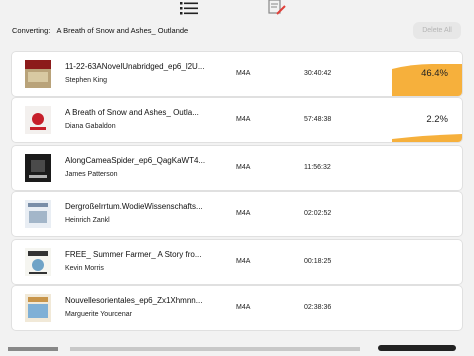  I want to click on item-author: James Patterson, so click(91, 174).